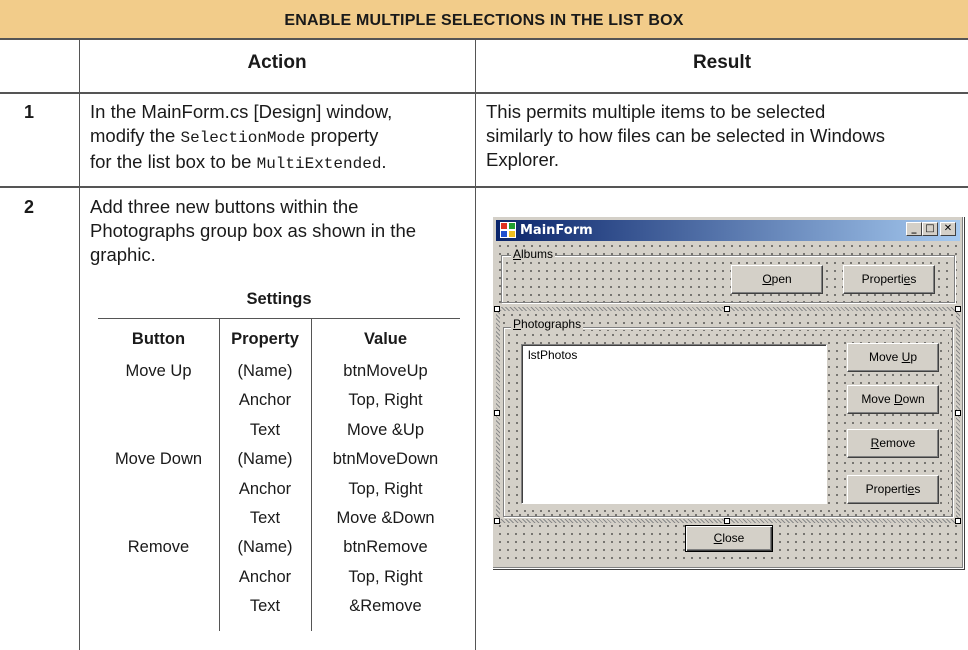 The image size is (968, 650). Describe the element at coordinates (29, 112) in the screenshot. I see `step-number: 1` at that location.